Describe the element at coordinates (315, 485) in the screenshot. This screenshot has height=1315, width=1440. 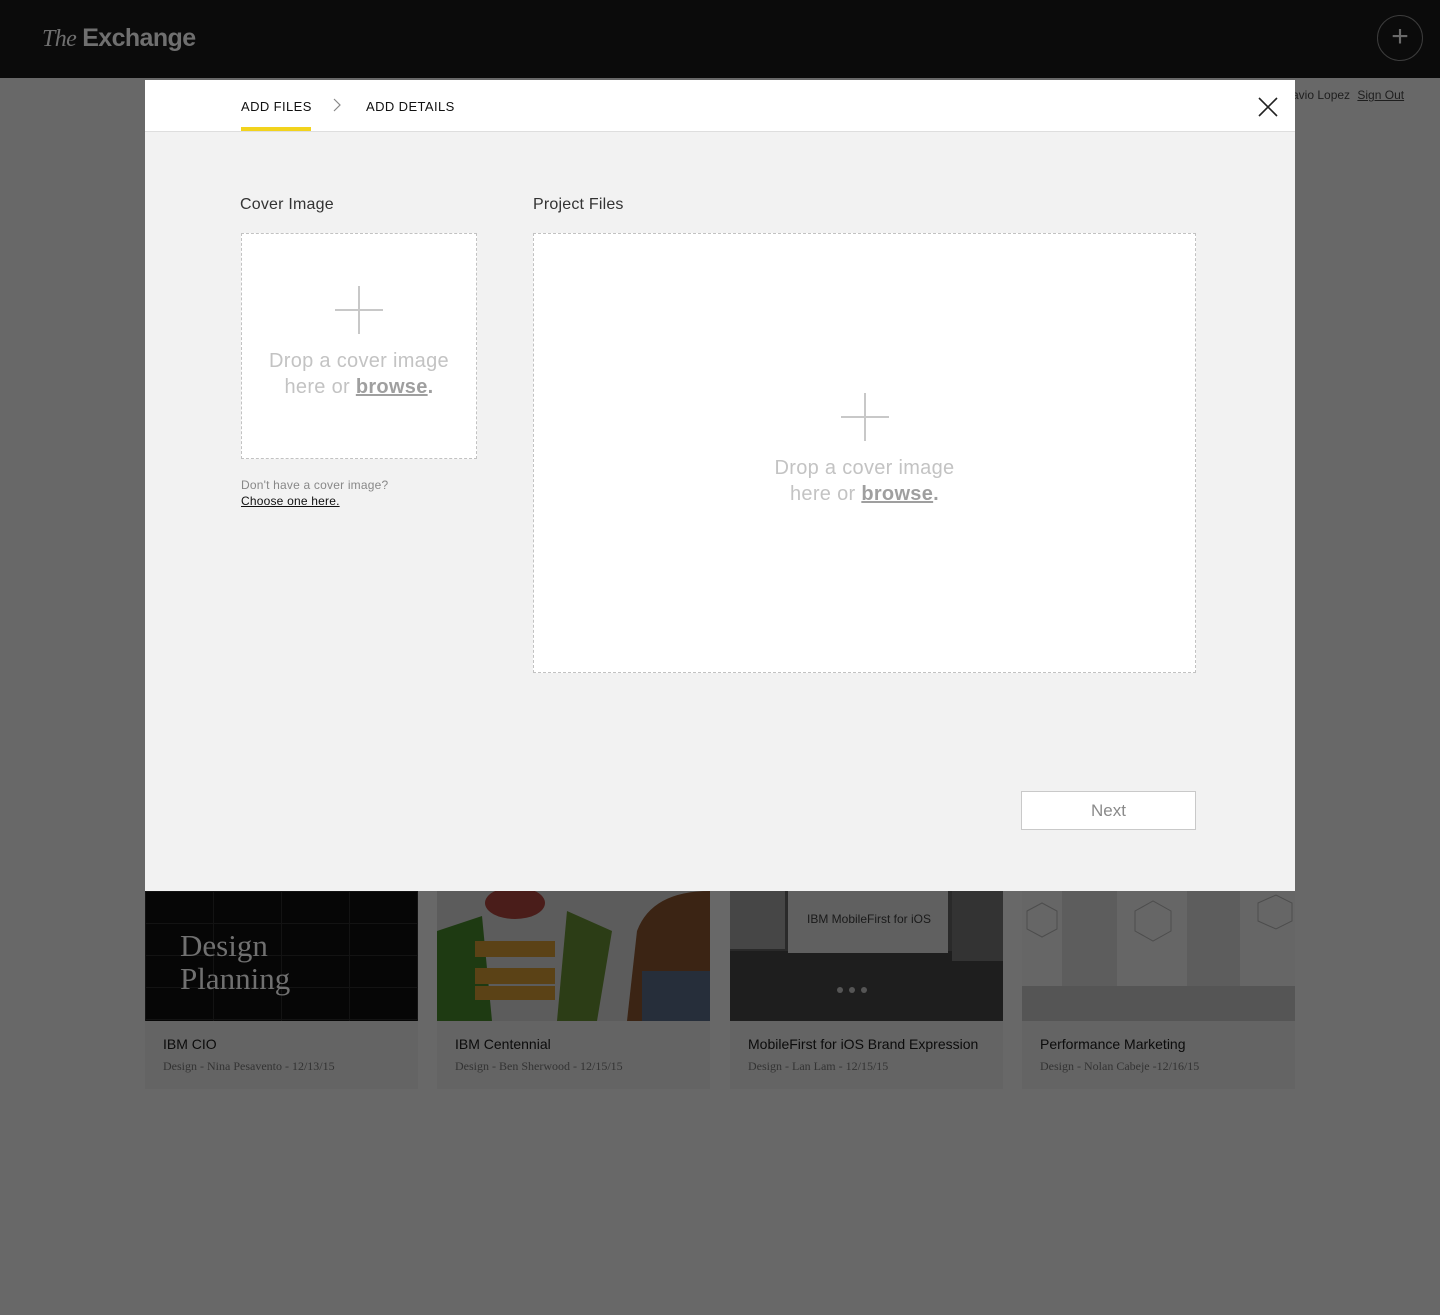
I see `no-cover-question: Don't have a cover image?` at that location.